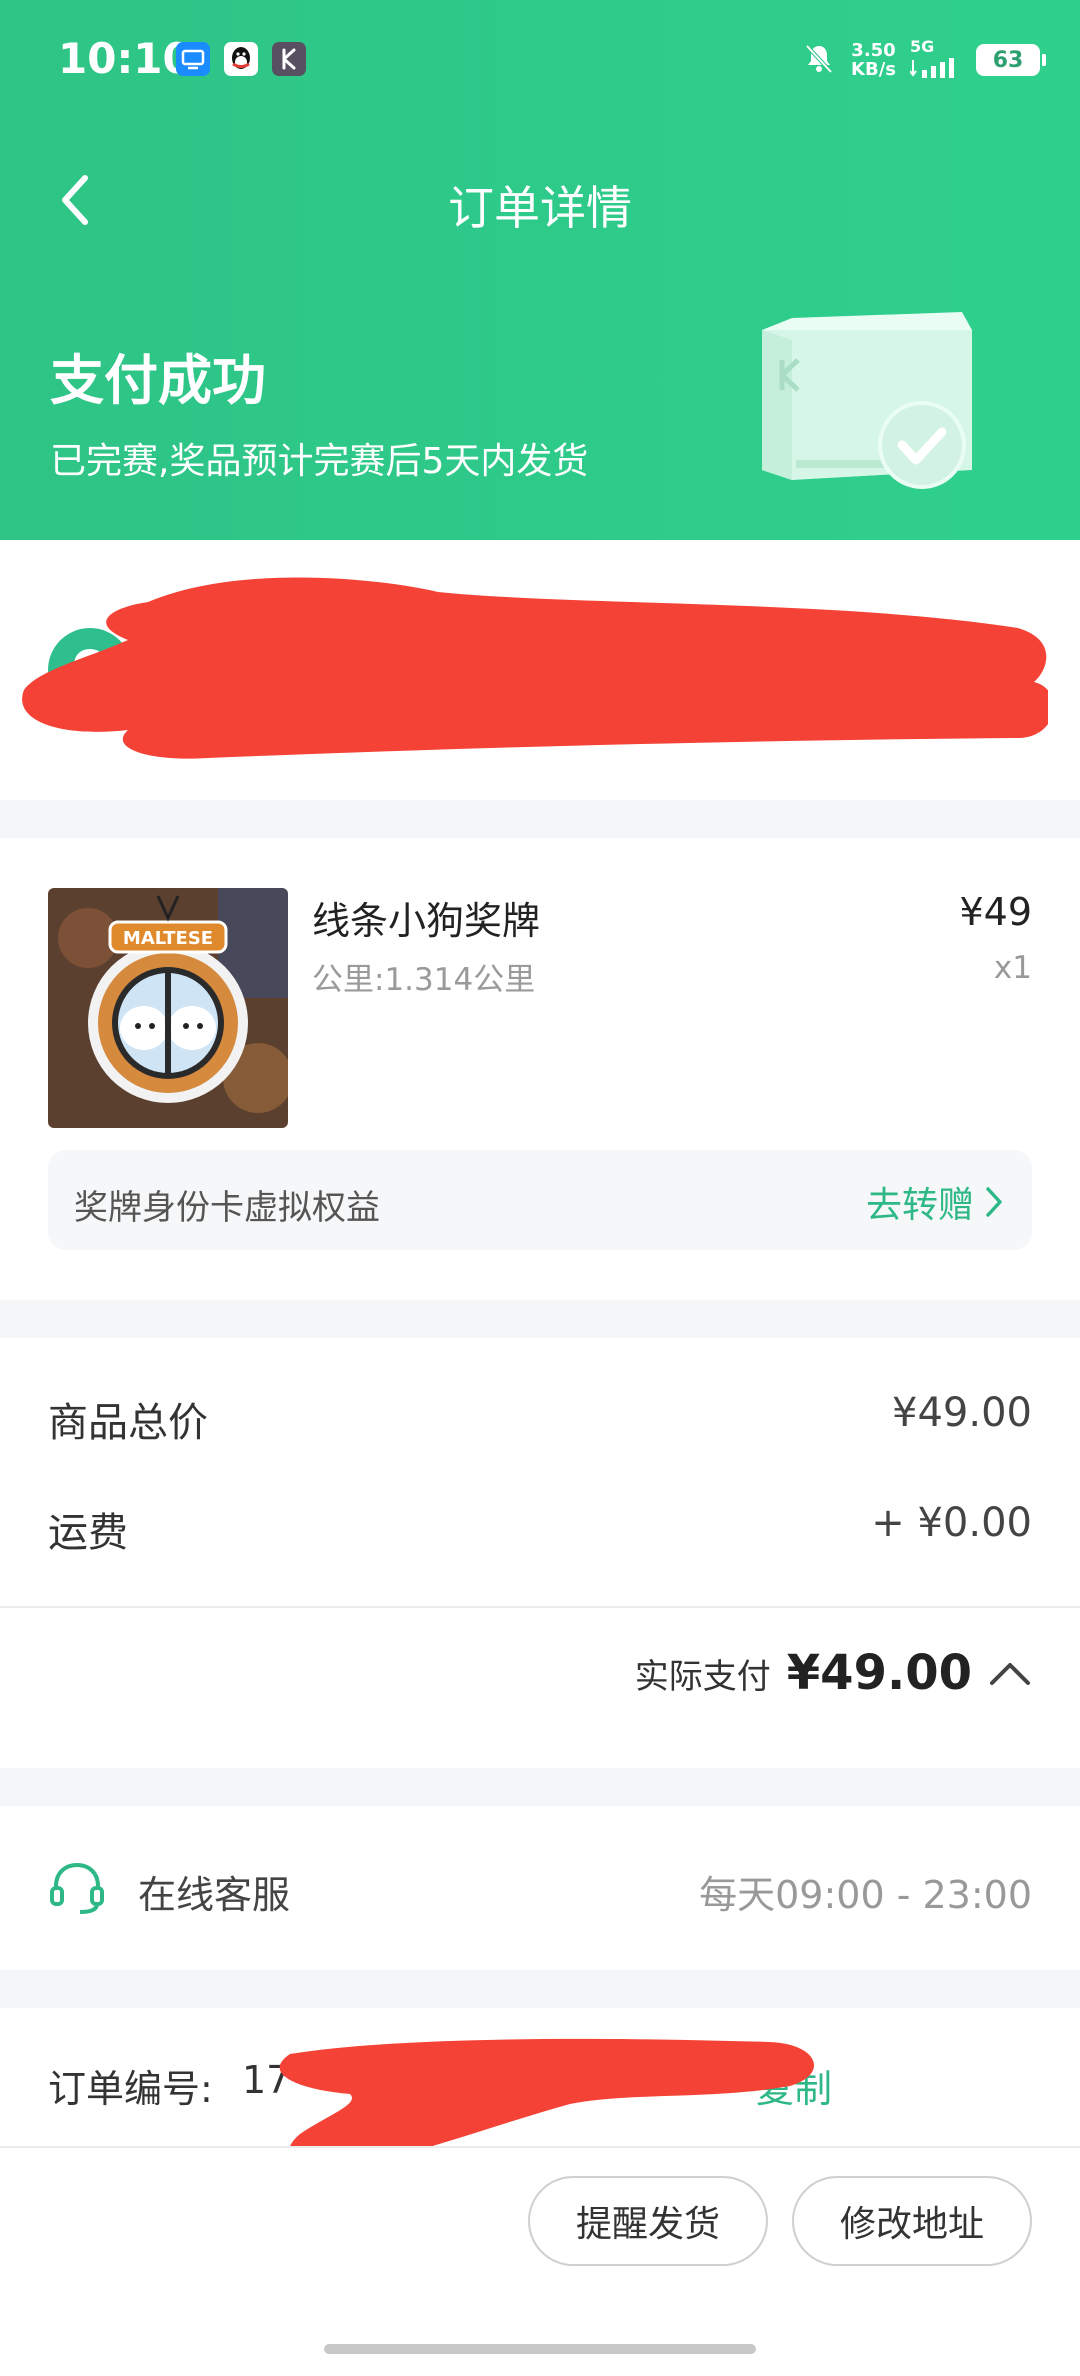  Describe the element at coordinates (241, 59) in the screenshot. I see `qq-app-icon` at that location.